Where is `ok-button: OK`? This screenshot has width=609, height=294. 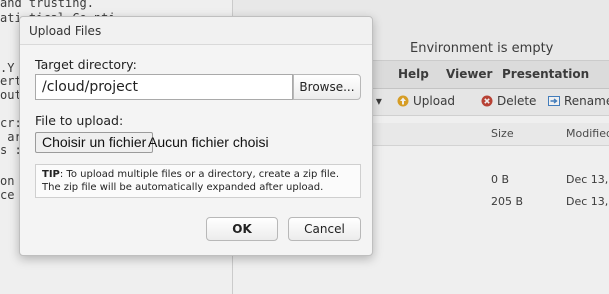
ok-button: OK is located at coordinates (242, 229).